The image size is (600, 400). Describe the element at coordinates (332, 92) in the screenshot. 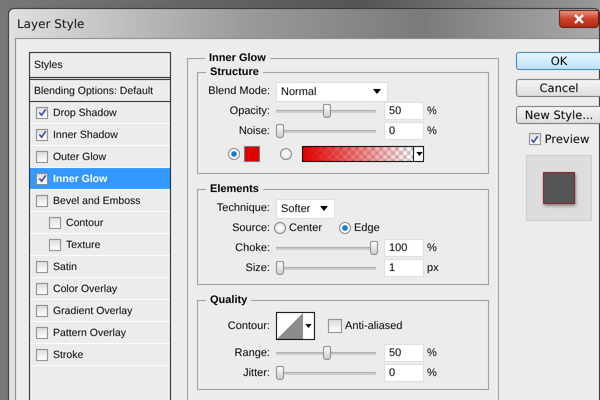

I see `blend-mode-dropdown: Normal` at that location.